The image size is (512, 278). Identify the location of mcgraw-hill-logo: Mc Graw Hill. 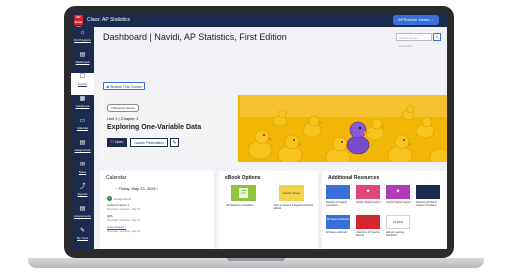
(78, 22).